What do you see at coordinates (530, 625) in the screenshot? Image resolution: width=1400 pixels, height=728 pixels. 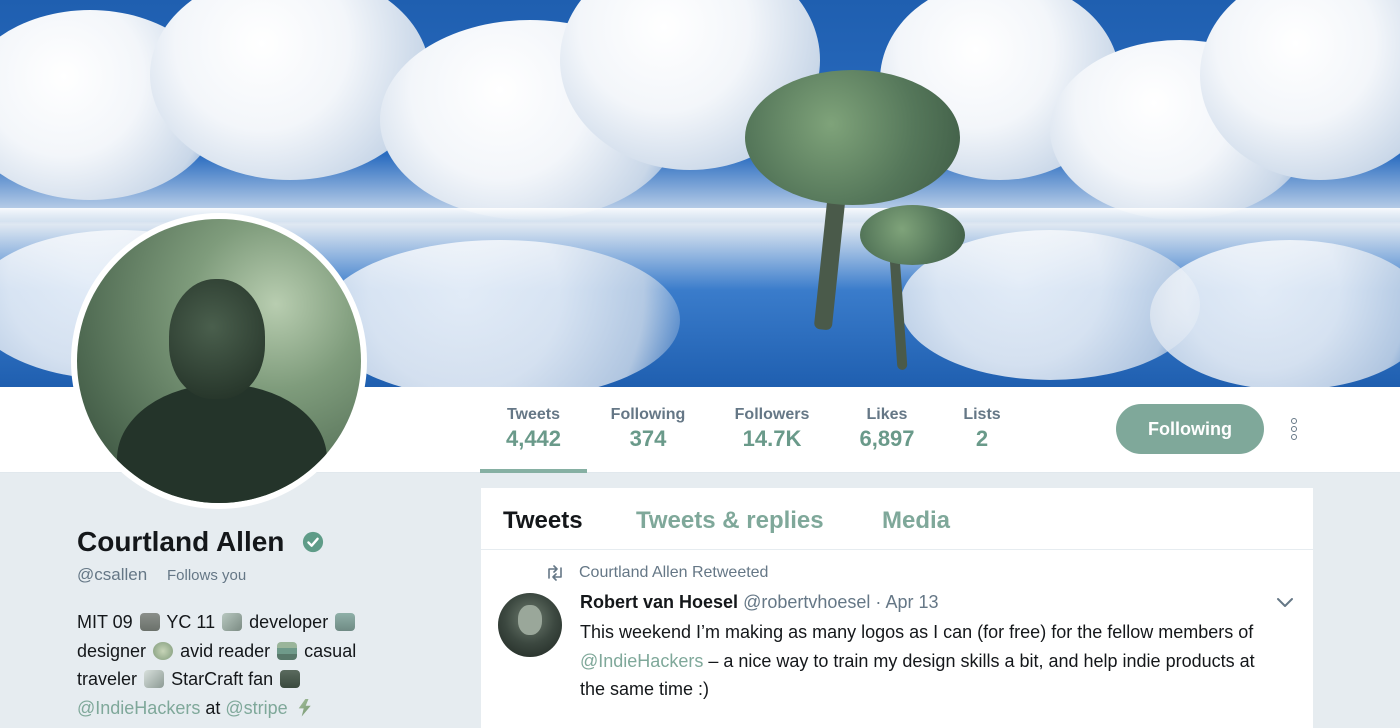 I see `tweet-author-avatar` at bounding box center [530, 625].